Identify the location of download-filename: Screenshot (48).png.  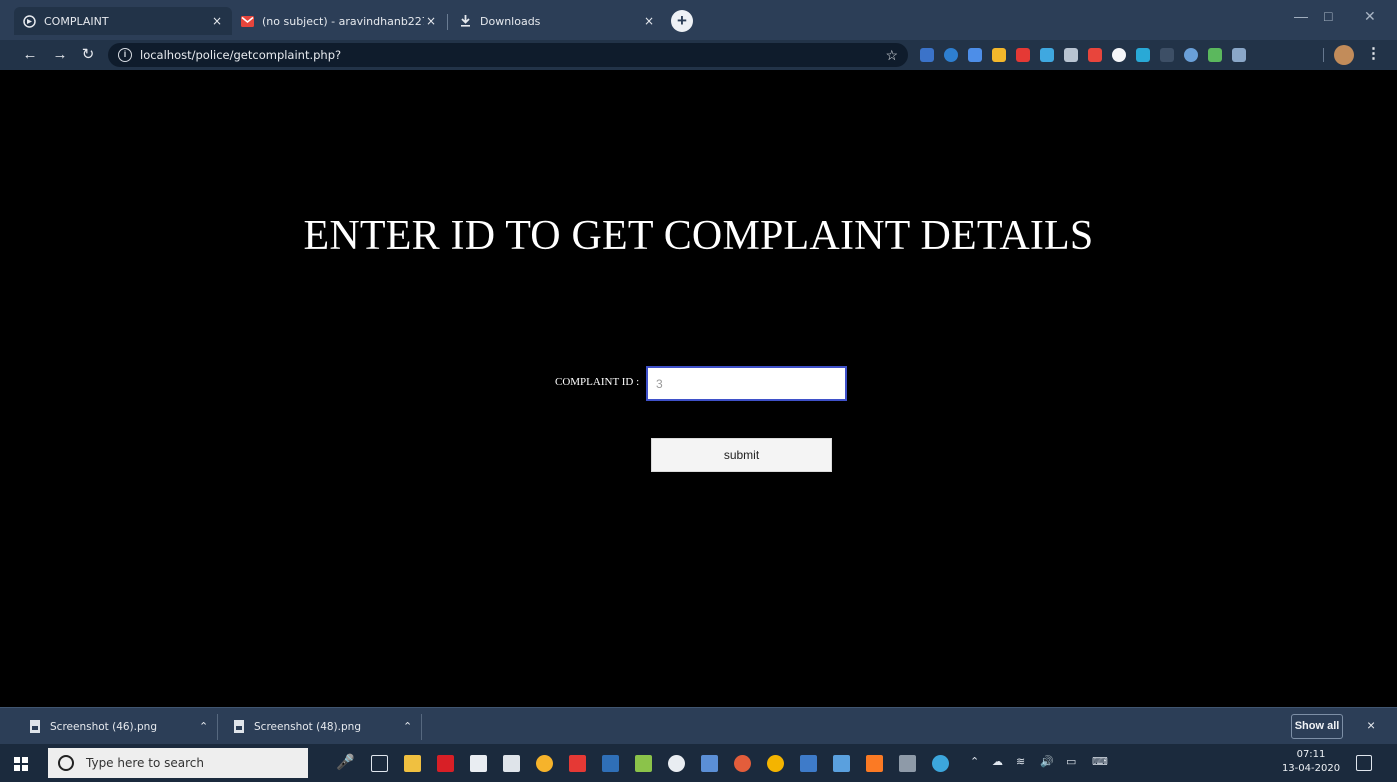
(307, 726).